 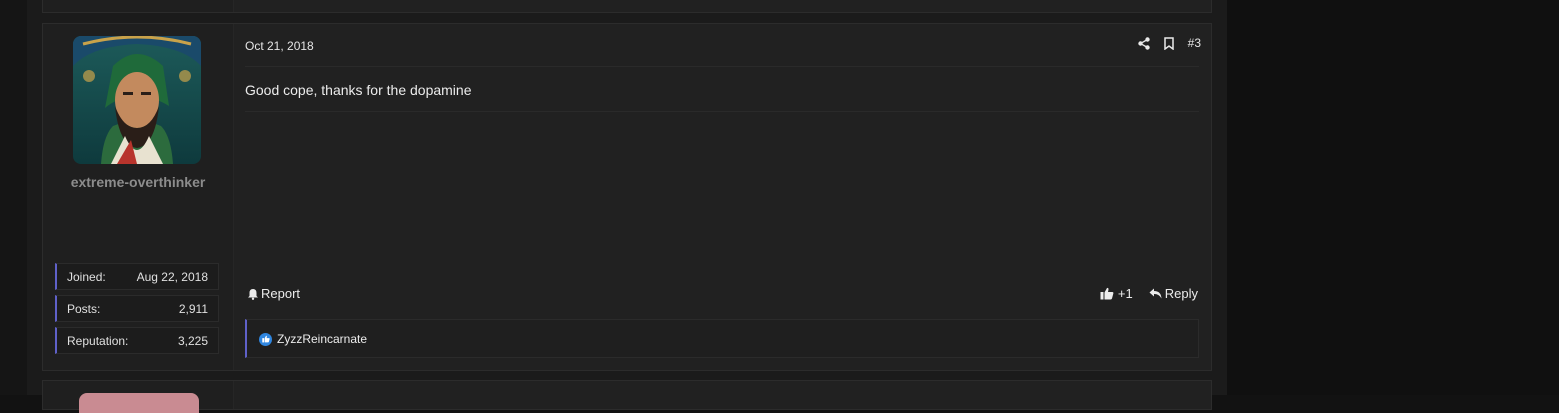 What do you see at coordinates (722, 338) in the screenshot?
I see `reactions-bar: ZyzzReincarnate` at bounding box center [722, 338].